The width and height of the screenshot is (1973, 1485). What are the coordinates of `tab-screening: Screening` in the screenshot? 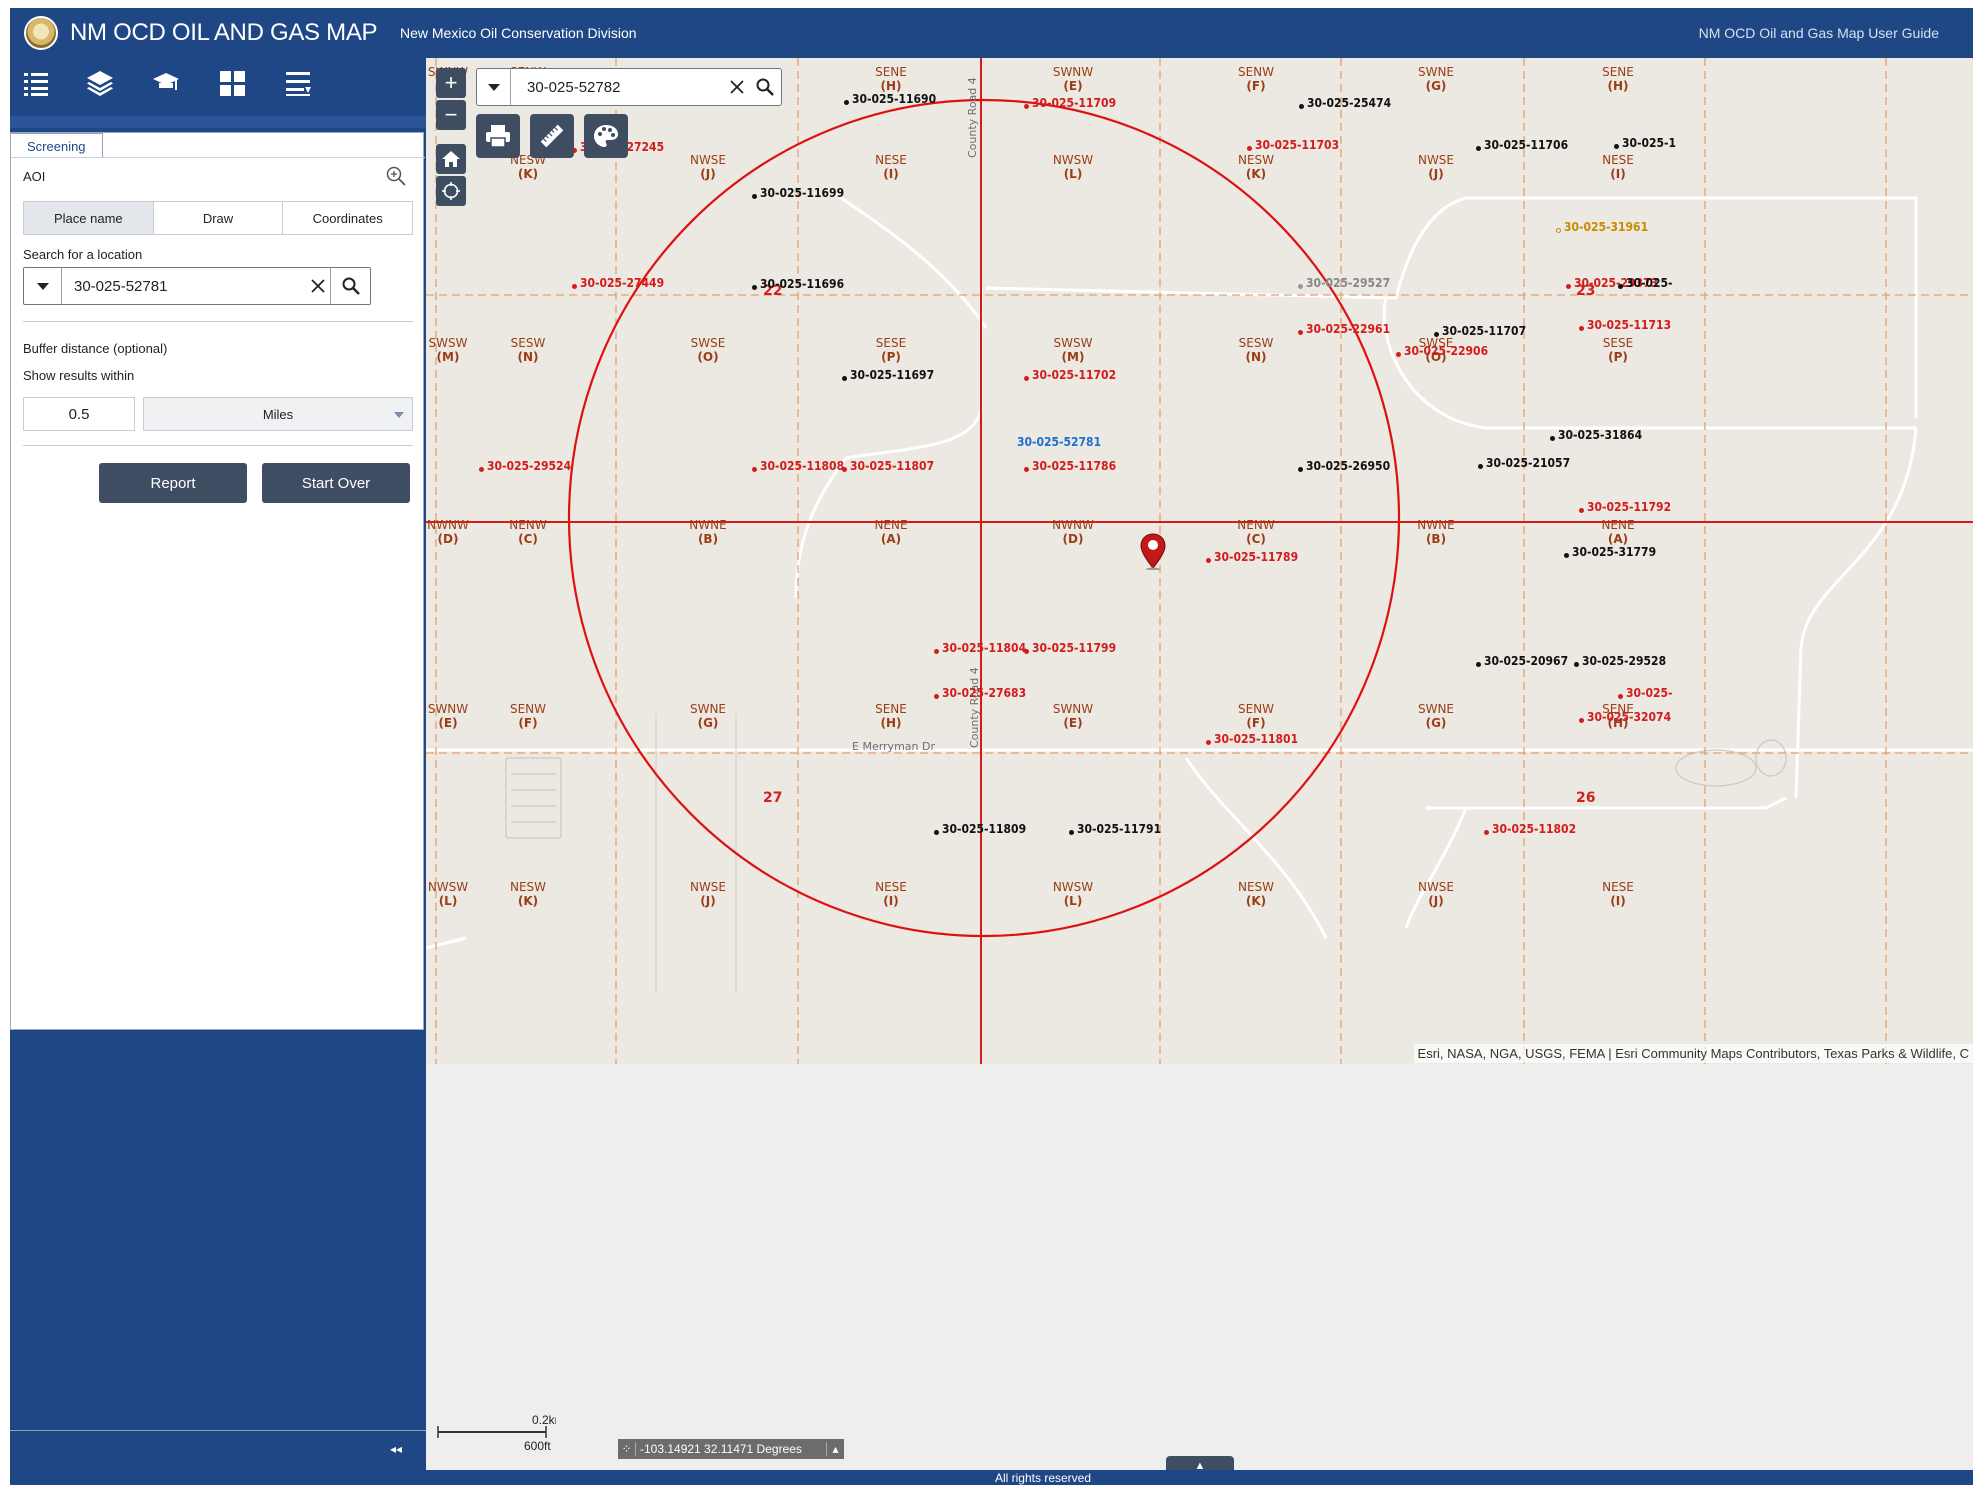 It's located at (57, 145).